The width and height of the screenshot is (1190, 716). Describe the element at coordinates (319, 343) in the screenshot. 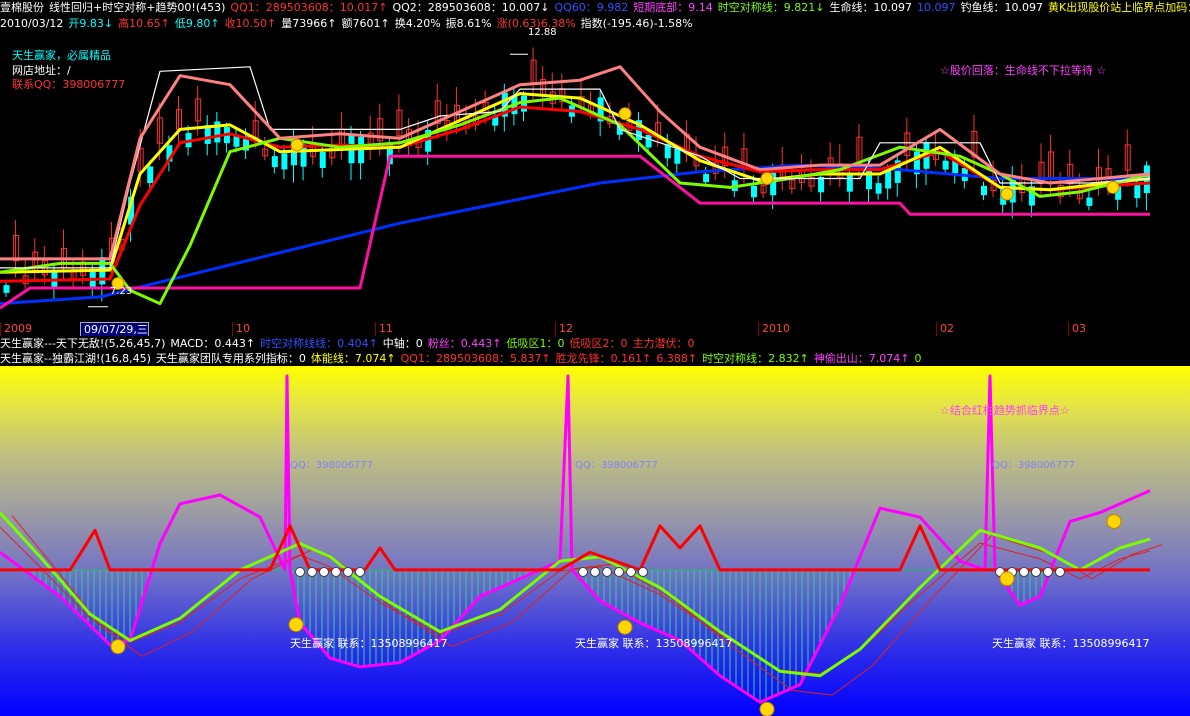

I see `ind1-item-2: 时空对称线线：0.404↑` at that location.